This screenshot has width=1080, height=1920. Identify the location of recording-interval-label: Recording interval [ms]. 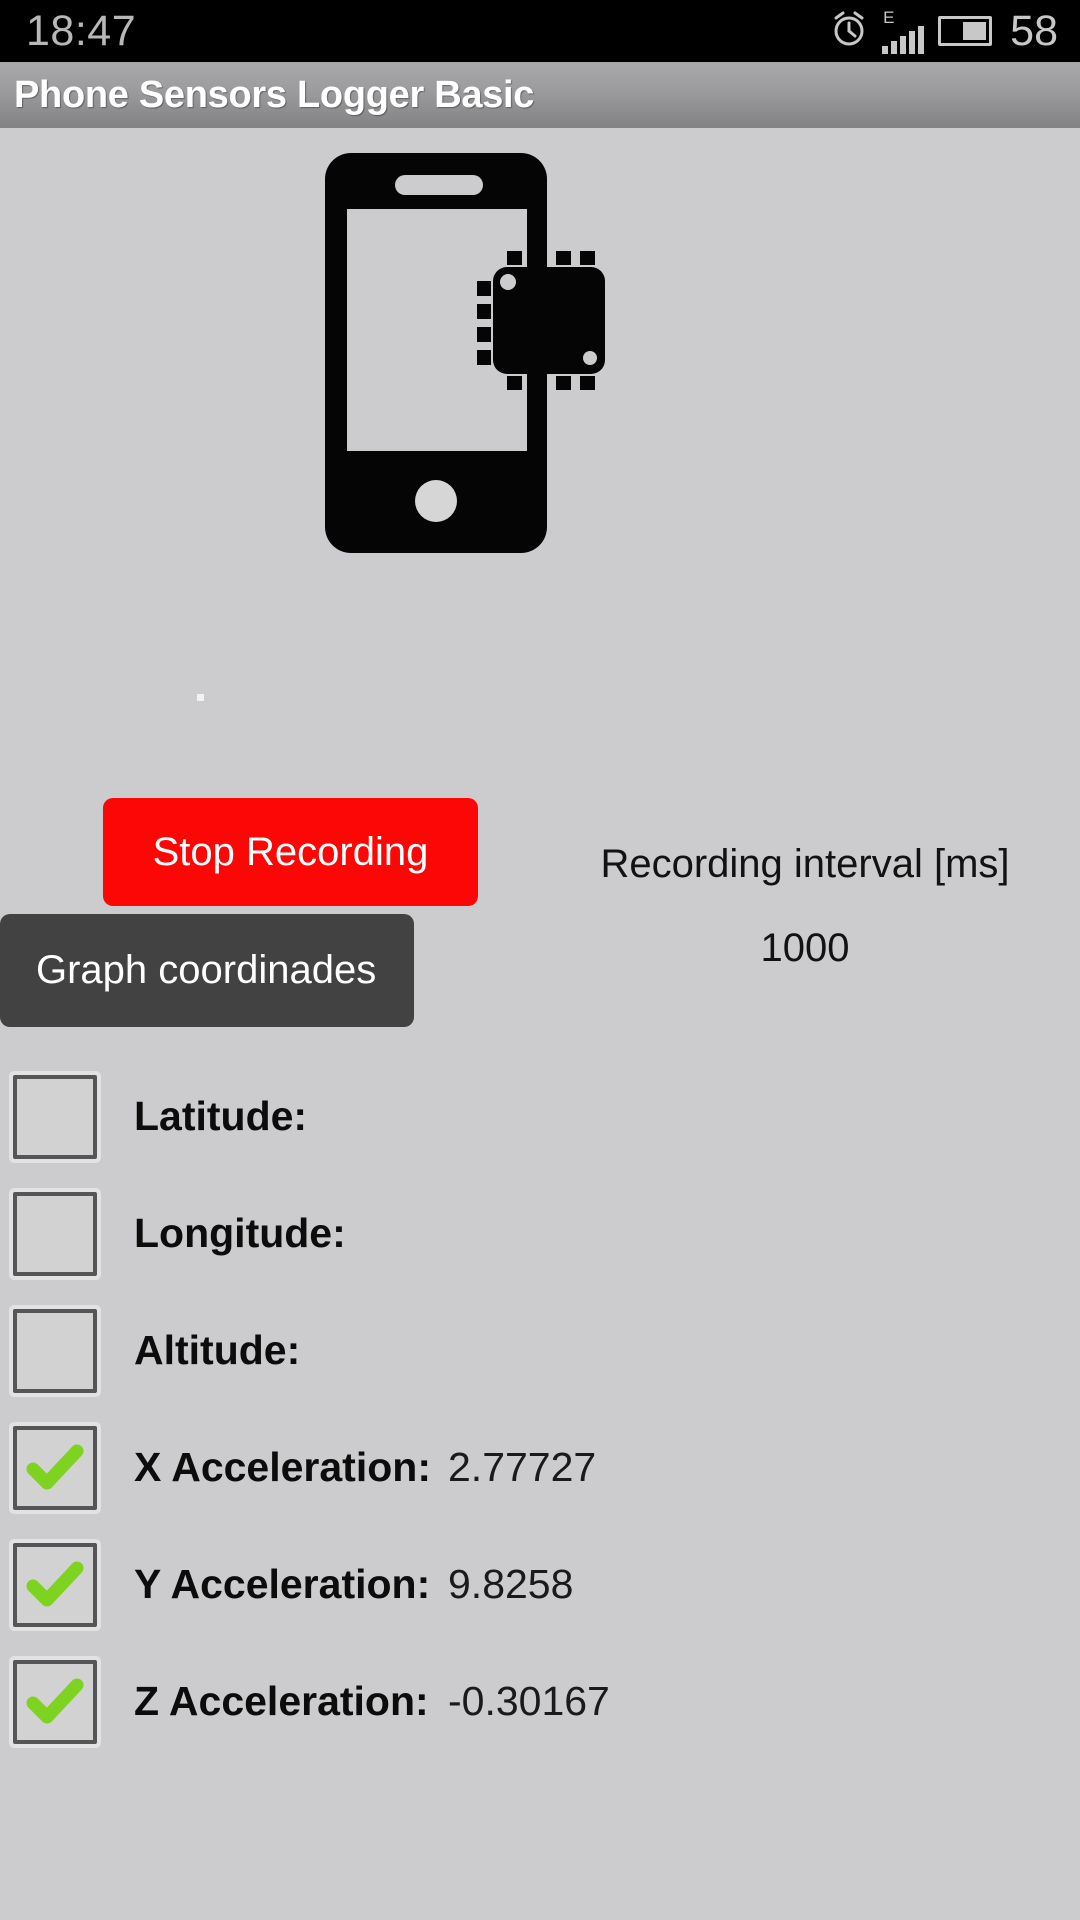
(805, 864).